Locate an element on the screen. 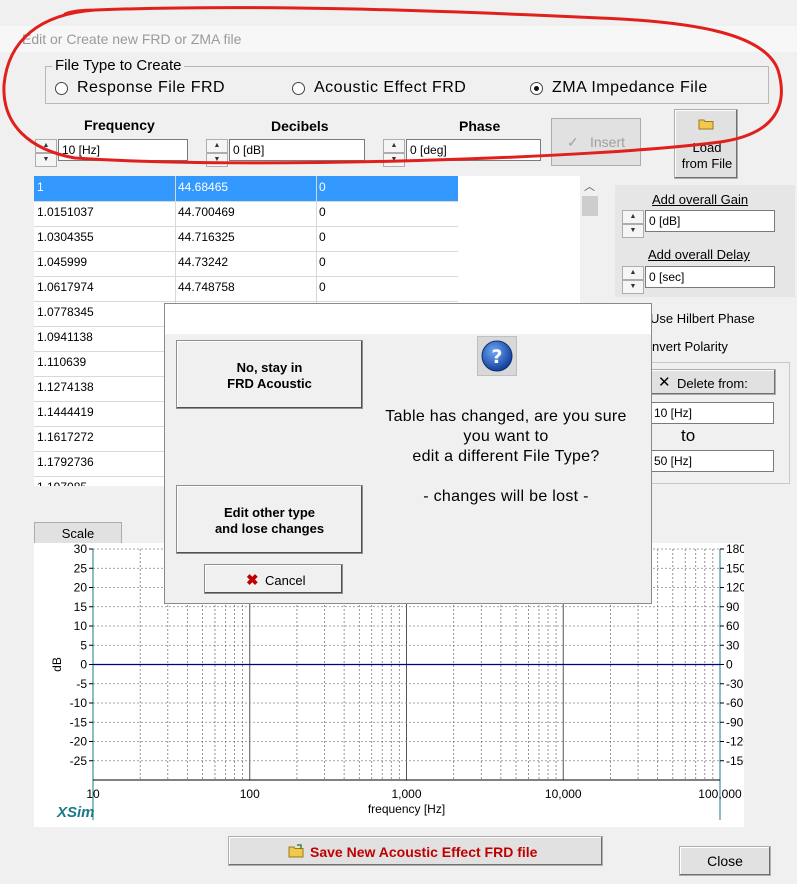  table-cell: 1.197085 is located at coordinates (62, 483).